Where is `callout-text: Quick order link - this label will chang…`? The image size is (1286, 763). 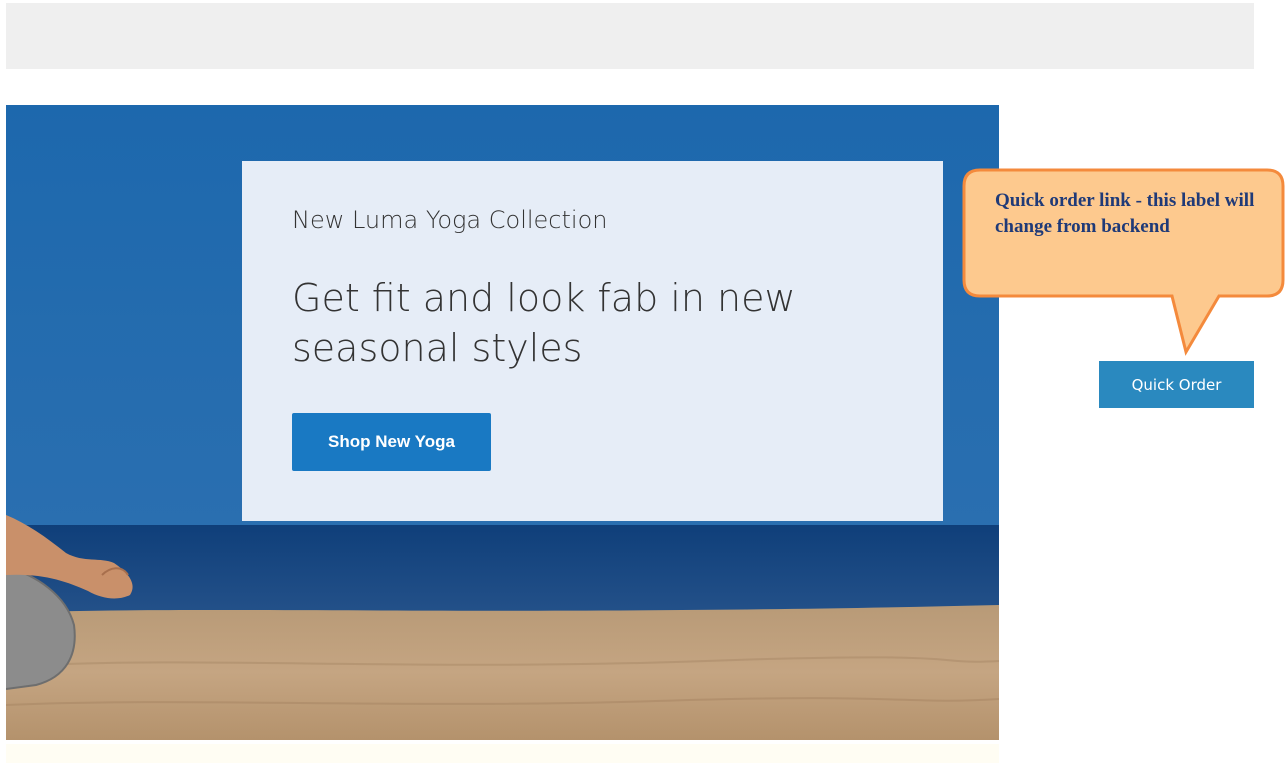
callout-text: Quick order link - this label will chang… is located at coordinates (1125, 213).